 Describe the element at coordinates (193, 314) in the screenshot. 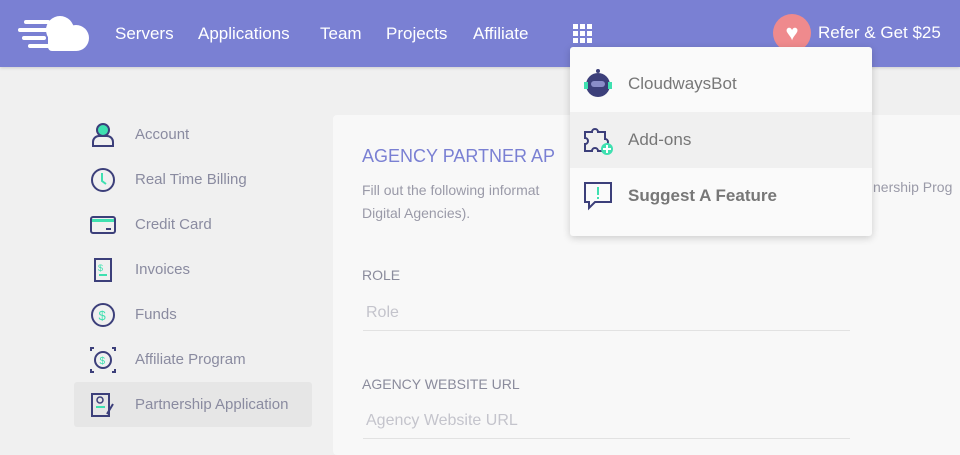

I see `sidebar-item-funds: $ Funds` at that location.